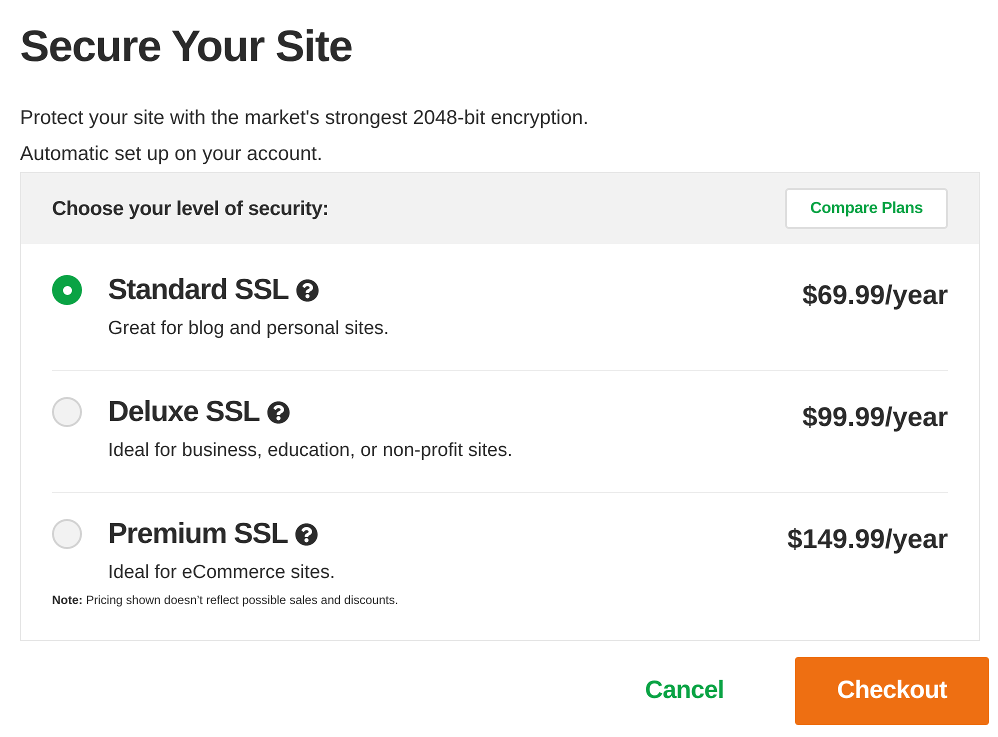 The height and width of the screenshot is (737, 998). Describe the element at coordinates (198, 534) in the screenshot. I see `plan-name: Premium SSL` at that location.